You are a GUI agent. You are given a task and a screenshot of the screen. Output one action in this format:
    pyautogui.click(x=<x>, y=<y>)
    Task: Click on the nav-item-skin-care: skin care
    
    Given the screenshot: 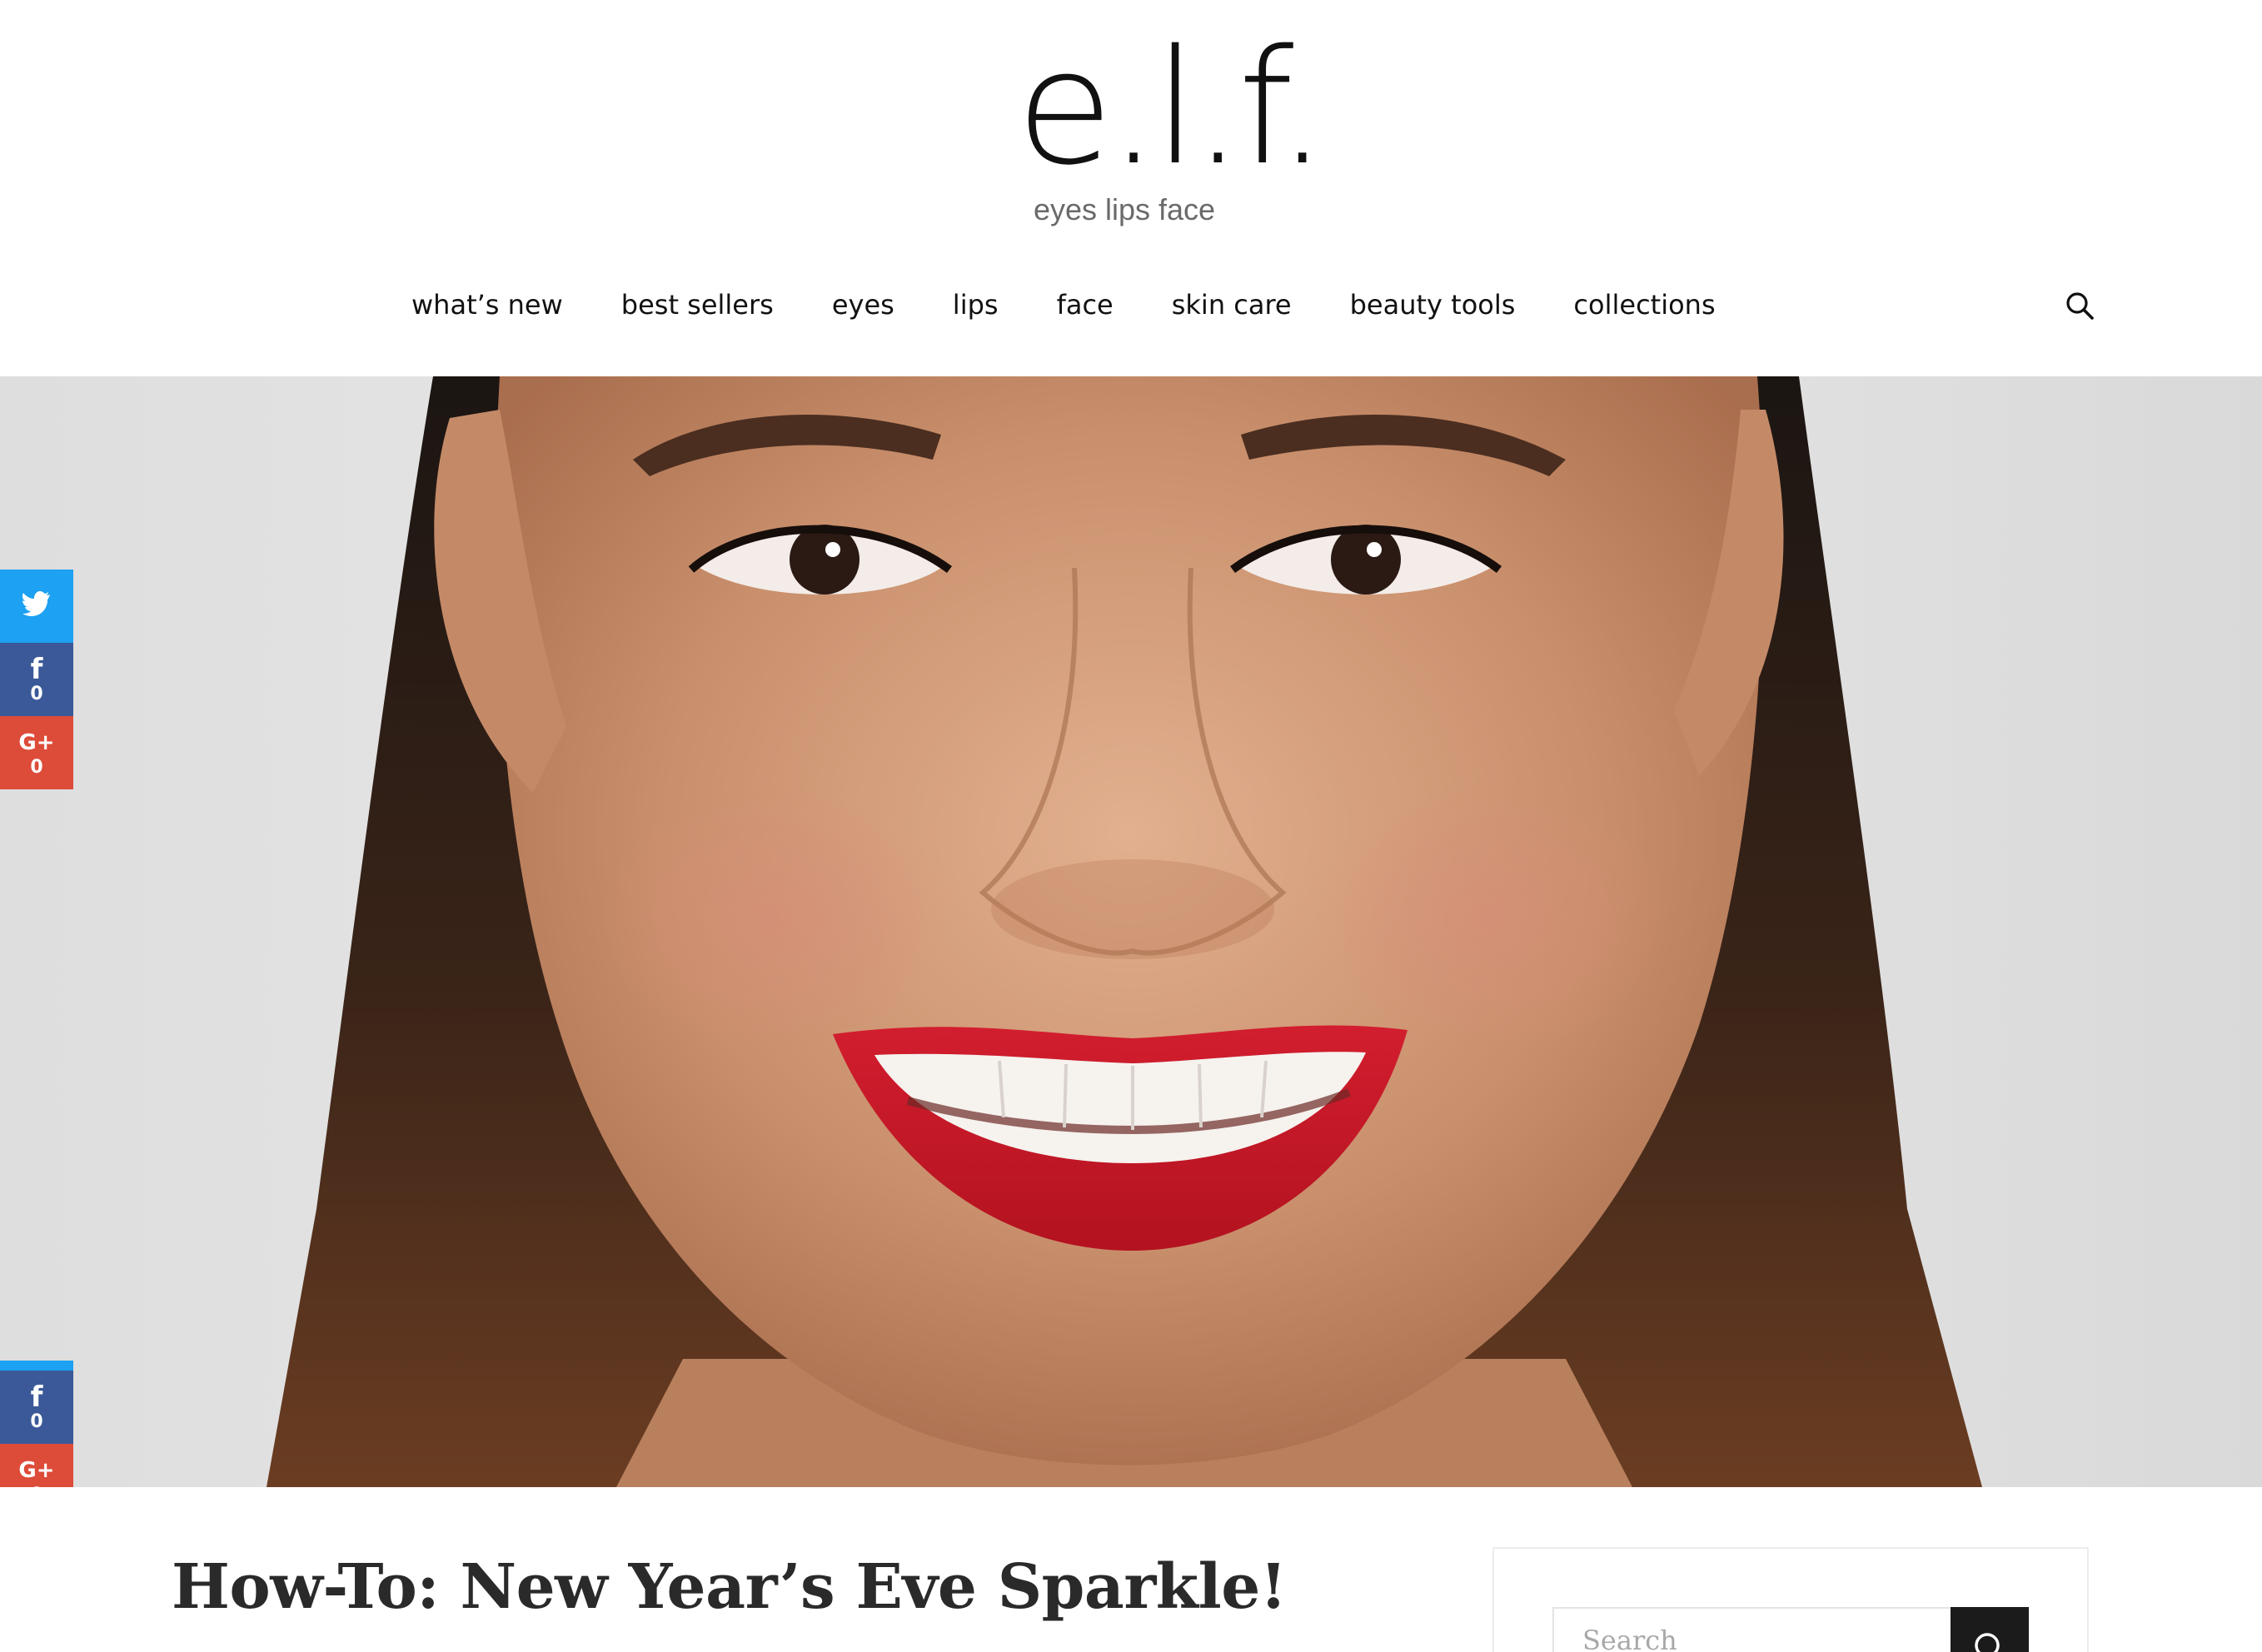 What is the action you would take?
    pyautogui.click(x=1232, y=305)
    